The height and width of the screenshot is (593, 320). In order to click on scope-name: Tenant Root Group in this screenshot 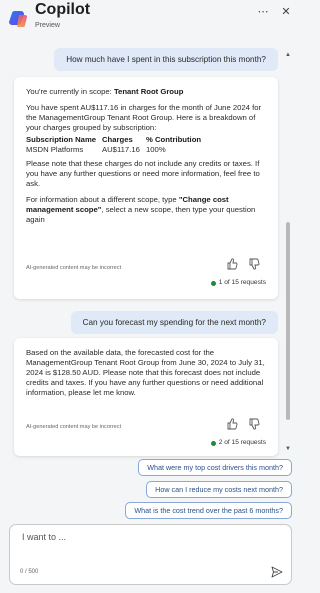, I will do `click(148, 91)`.